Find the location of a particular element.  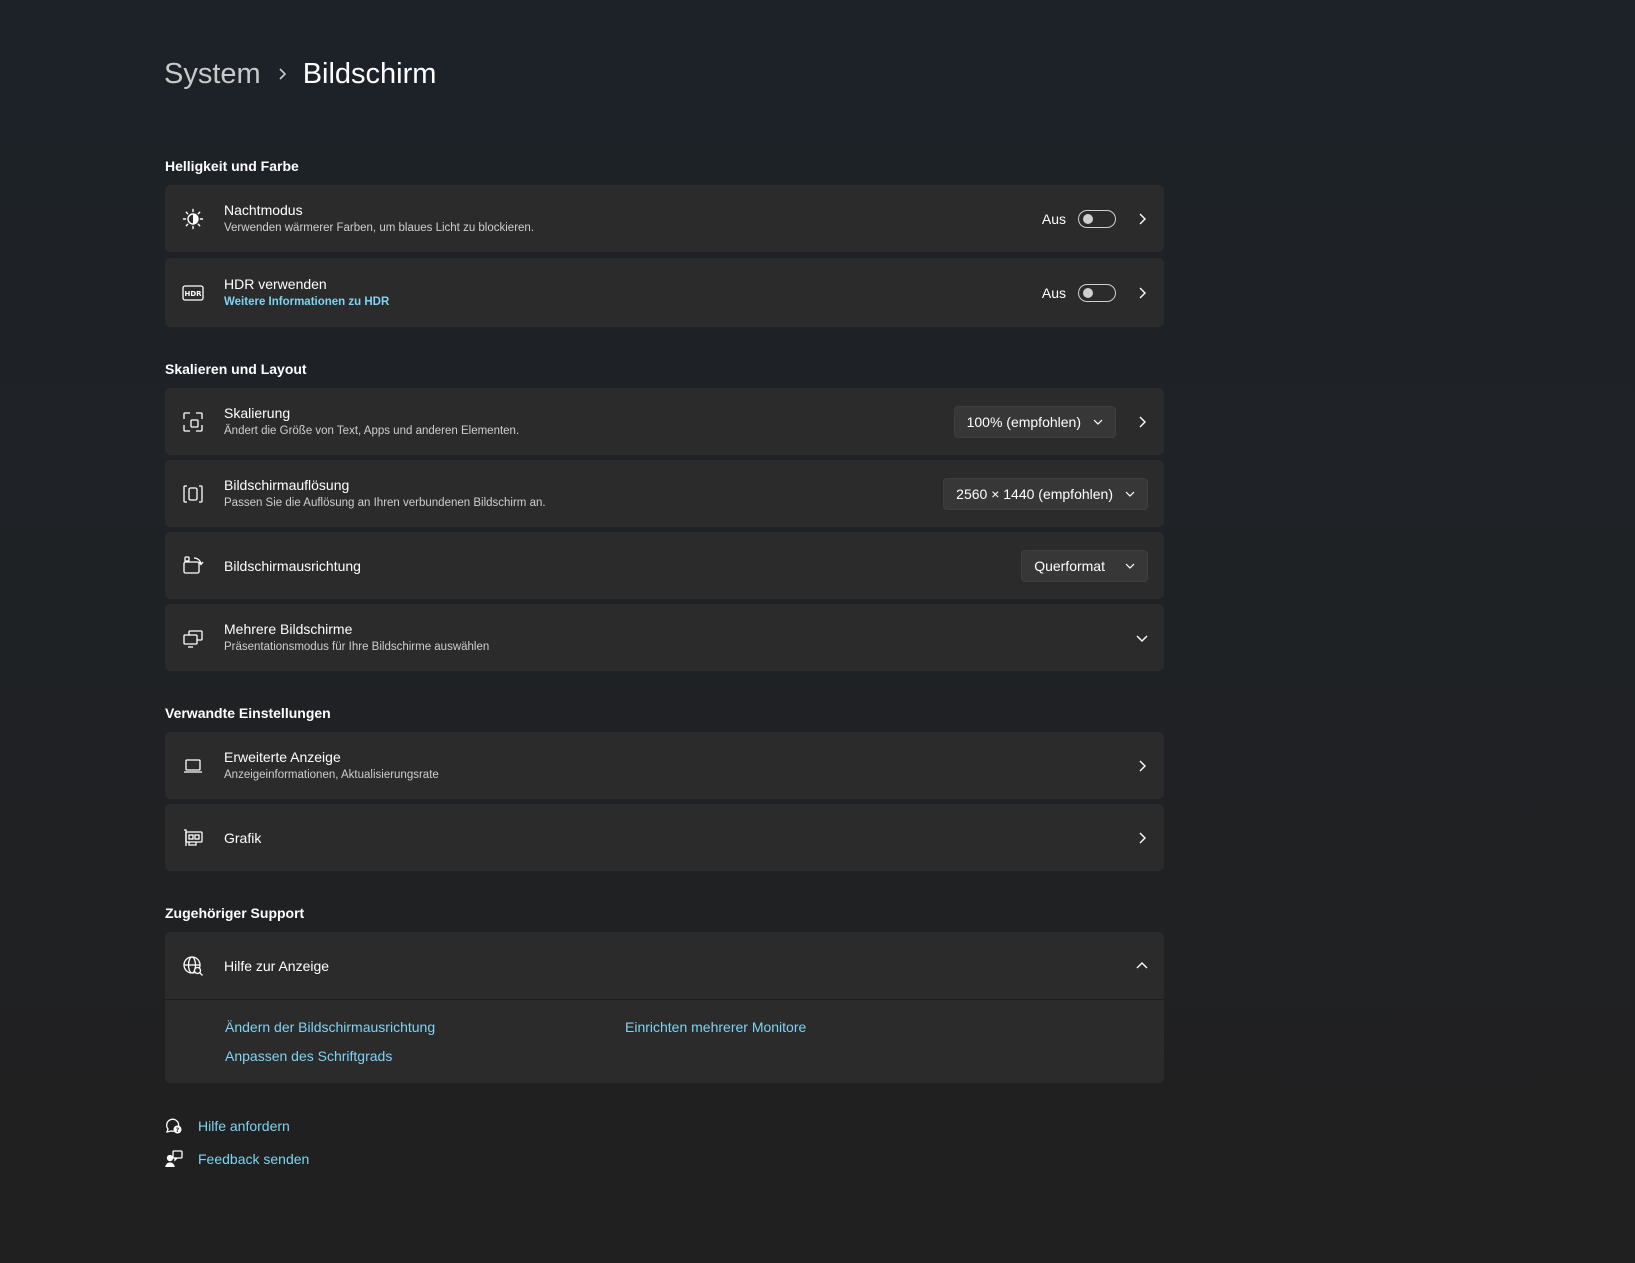

section-title-support: Zugehöriger Support is located at coordinates (235, 913).